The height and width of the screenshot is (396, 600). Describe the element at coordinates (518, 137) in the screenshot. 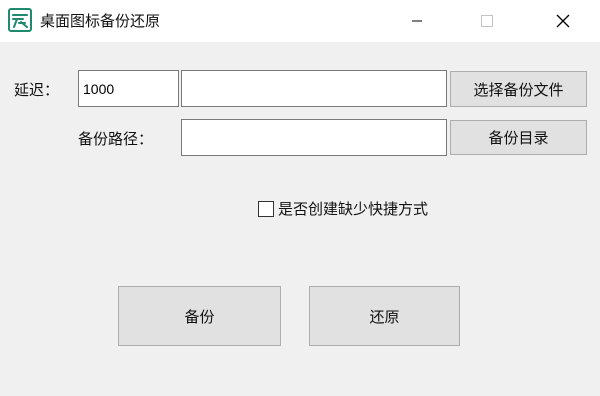

I see `backup-directory-button: 备份目录` at that location.